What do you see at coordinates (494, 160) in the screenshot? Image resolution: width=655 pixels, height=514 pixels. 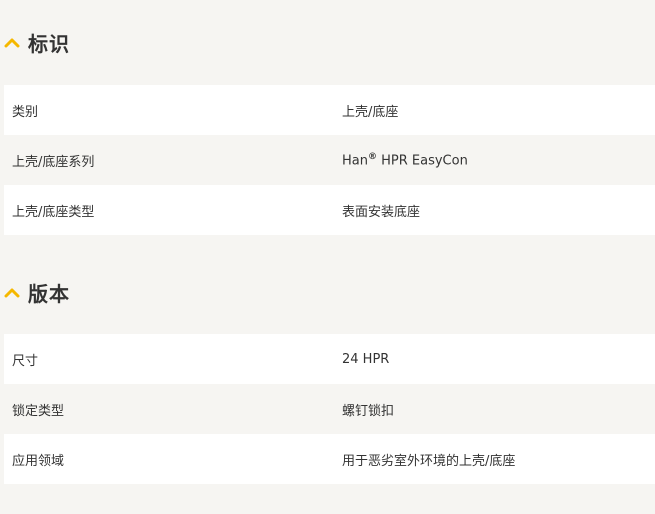 I see `row-value: Han® HPR EasyCon` at bounding box center [494, 160].